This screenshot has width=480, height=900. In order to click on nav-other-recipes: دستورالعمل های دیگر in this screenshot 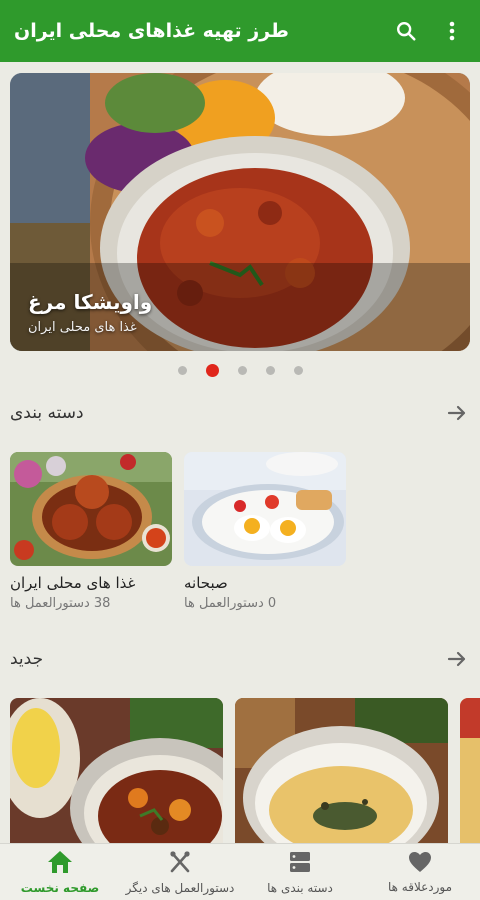, I will do `click(180, 872)`.